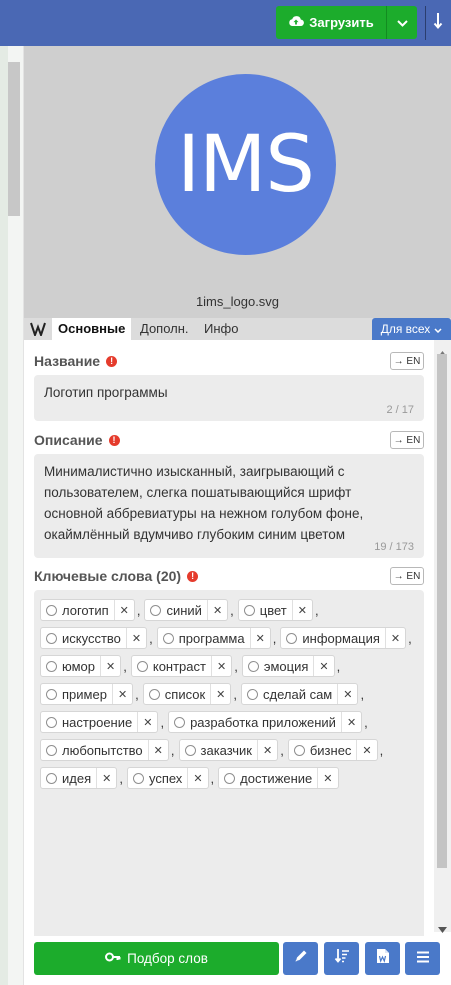  Describe the element at coordinates (187, 694) in the screenshot. I see `keyword-chip: список ✕` at that location.